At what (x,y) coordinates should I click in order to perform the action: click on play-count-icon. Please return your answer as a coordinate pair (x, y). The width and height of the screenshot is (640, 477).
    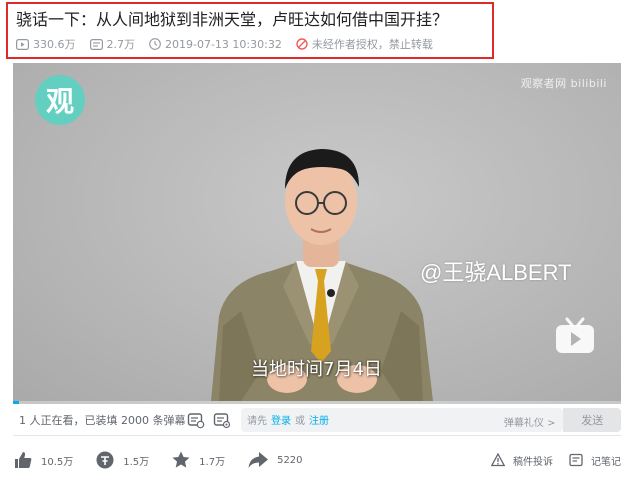
    Looking at the image, I should click on (22, 44).